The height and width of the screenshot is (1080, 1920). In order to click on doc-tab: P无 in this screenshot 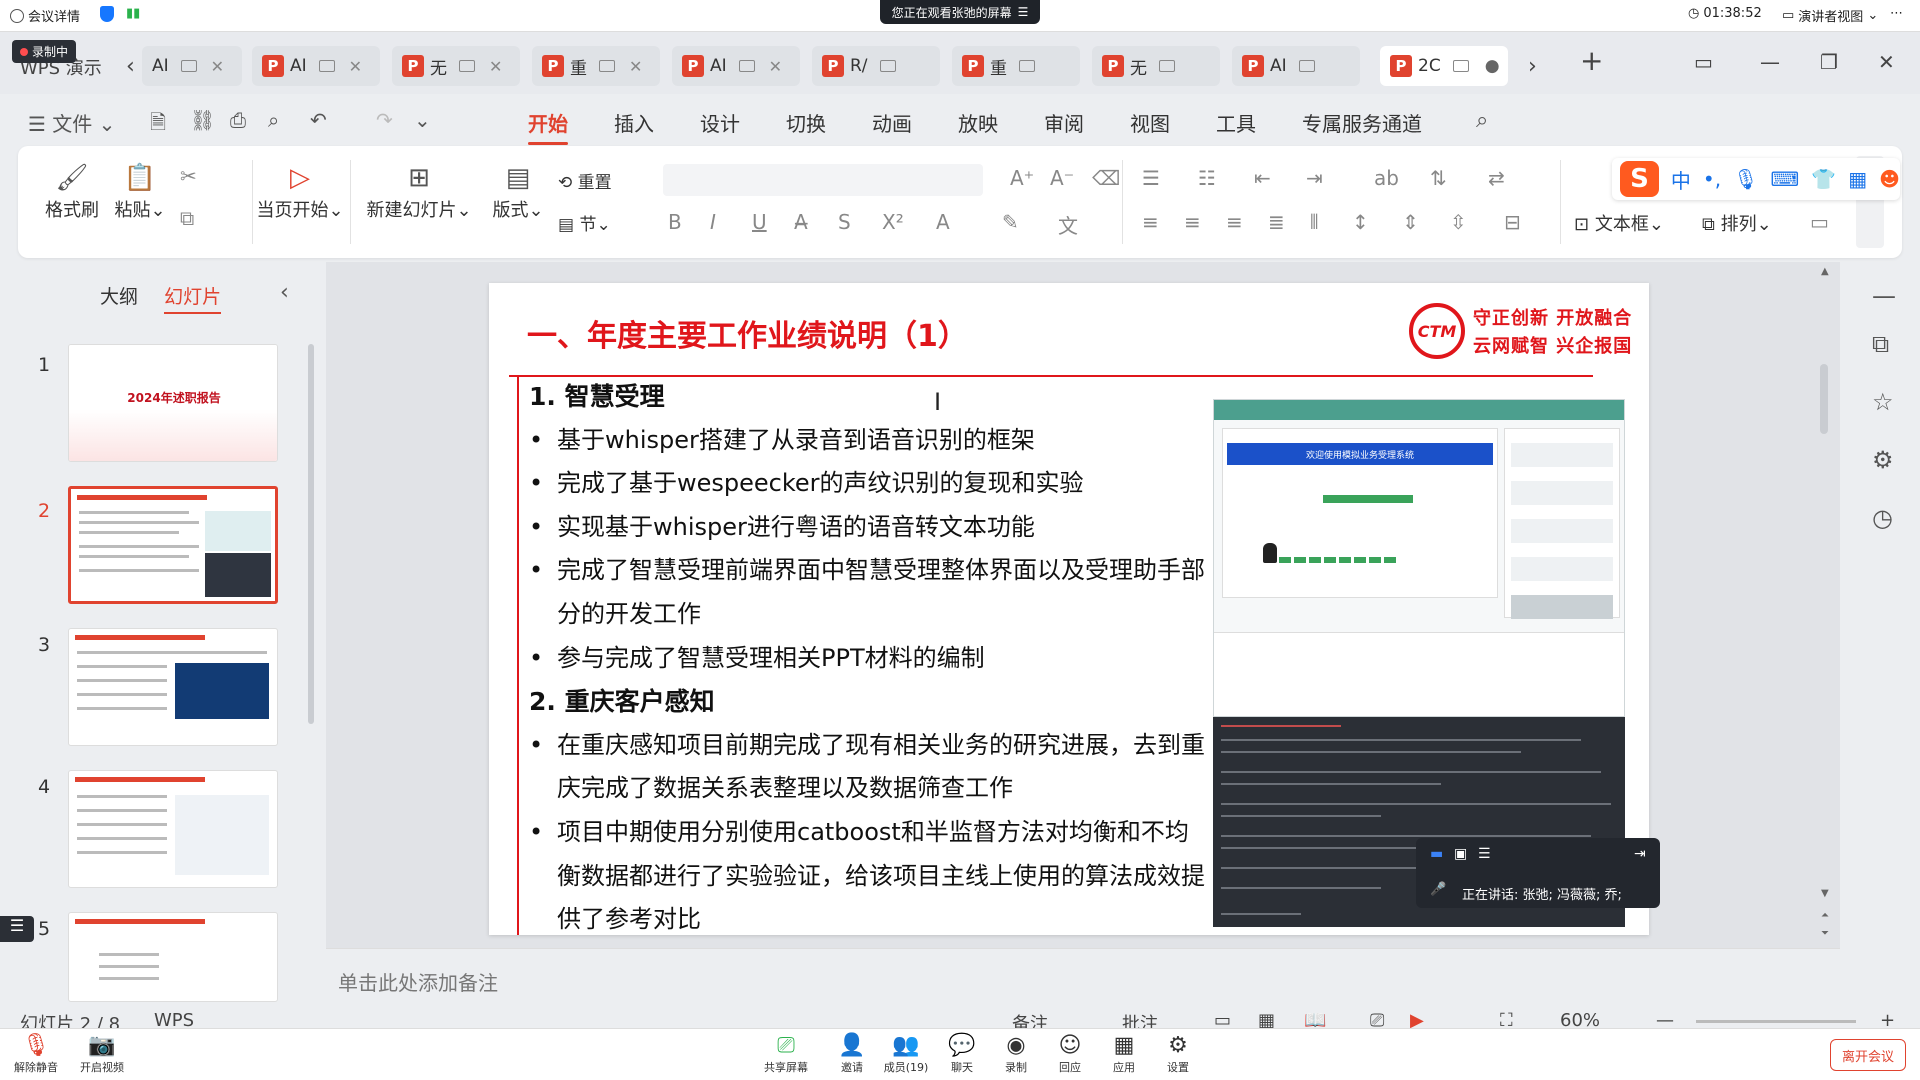, I will do `click(1156, 66)`.